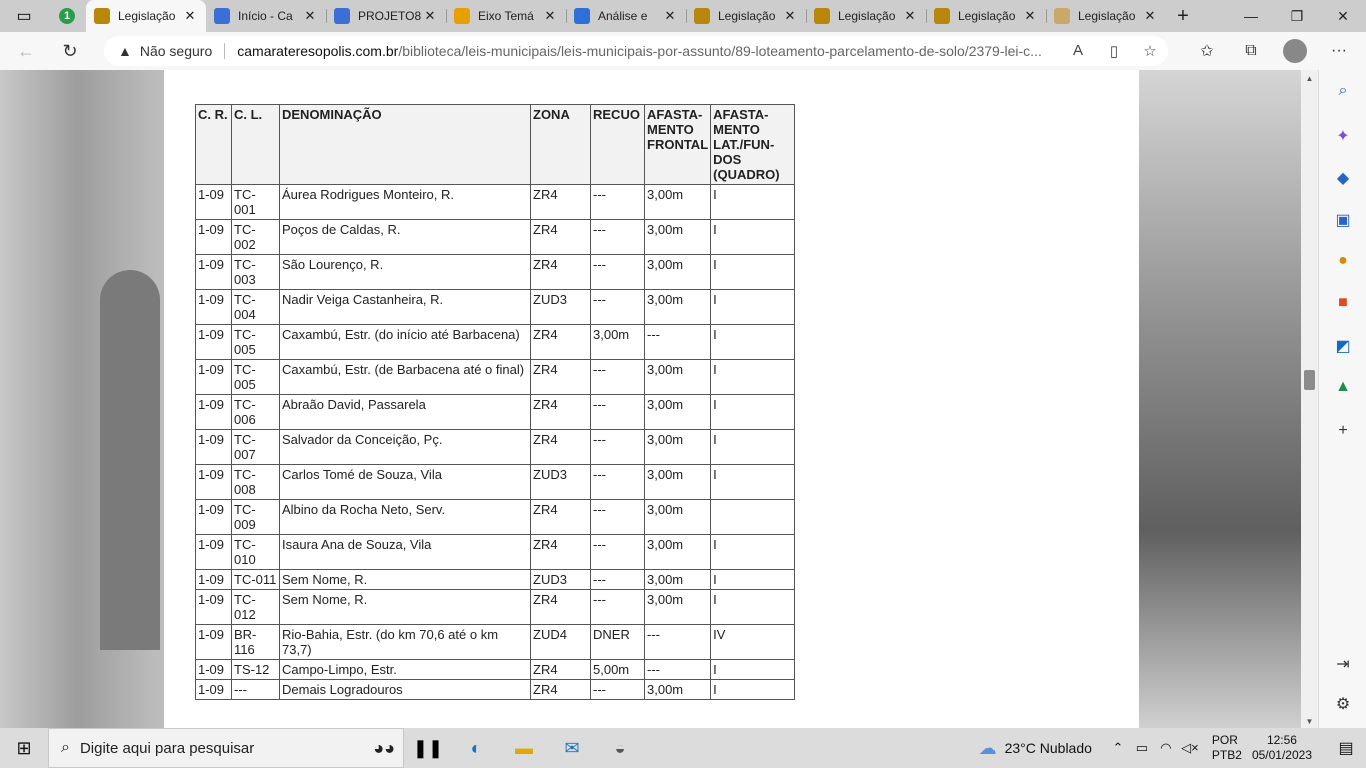  What do you see at coordinates (67, 16) in the screenshot?
I see `browser-tab: 1` at bounding box center [67, 16].